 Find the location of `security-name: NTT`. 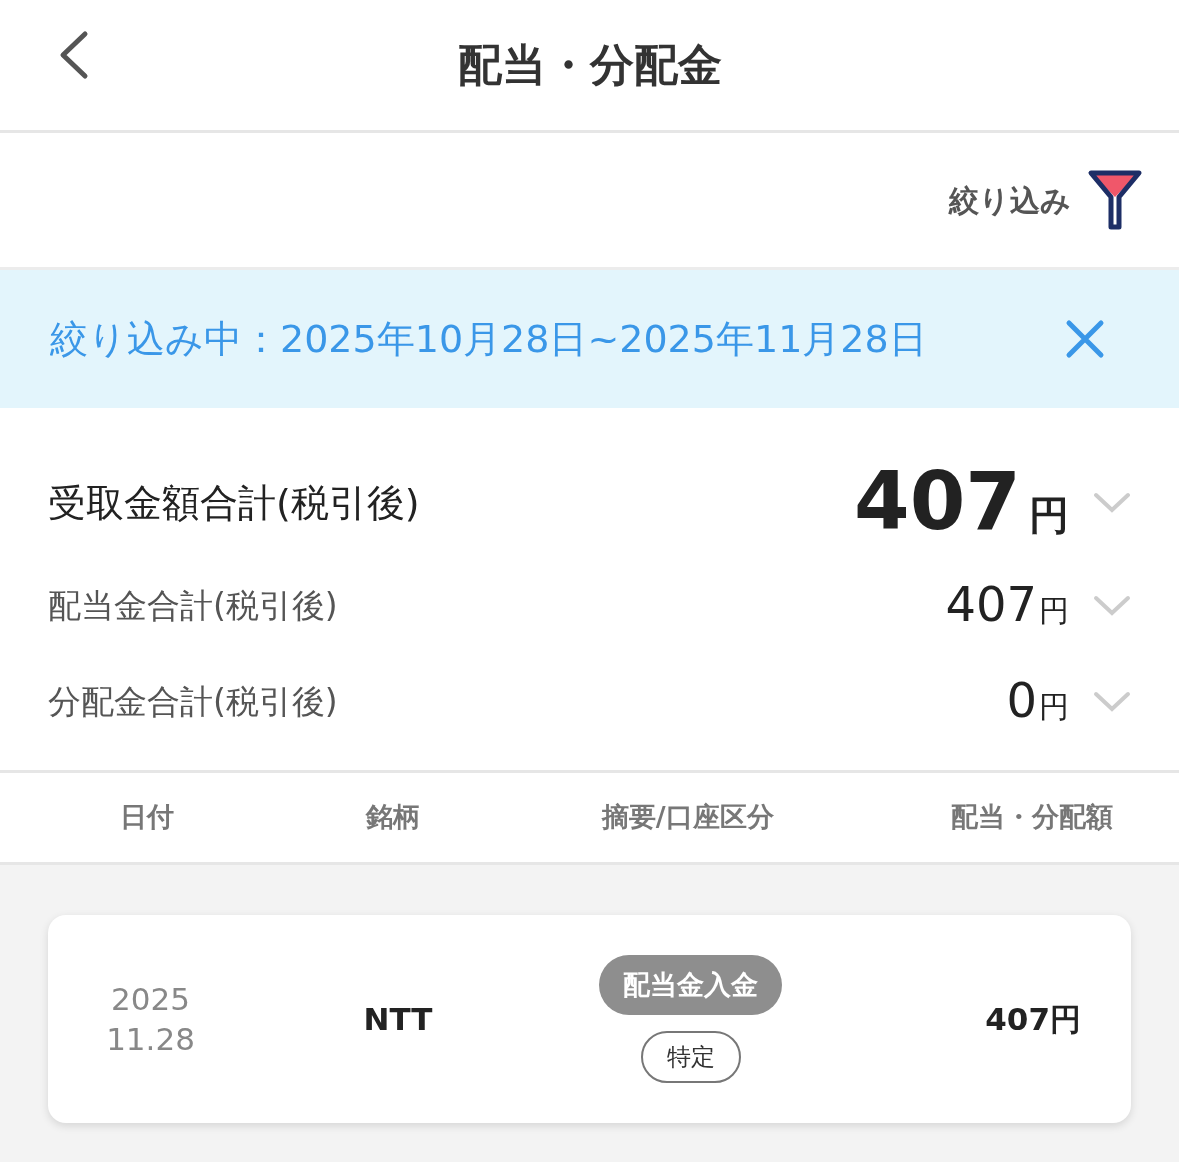

security-name: NTT is located at coordinates (398, 1019).